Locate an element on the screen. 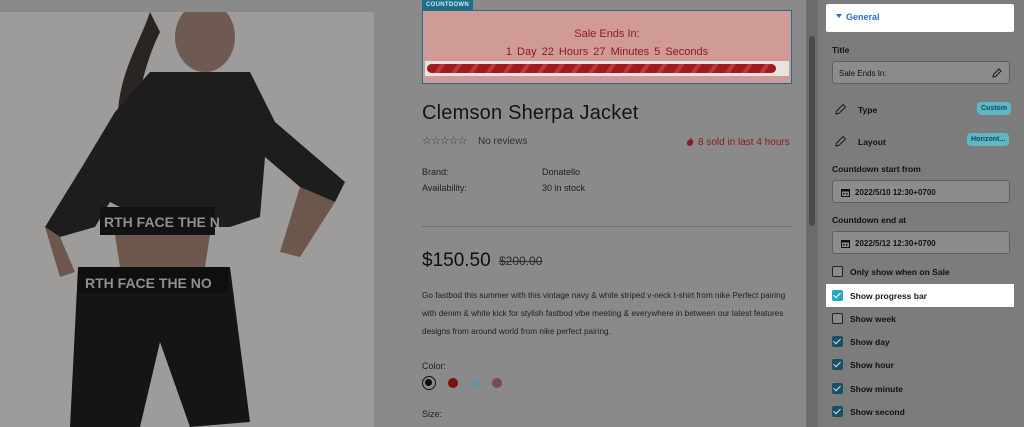  product-title: Clemson Sherpa Jacket is located at coordinates (530, 113).